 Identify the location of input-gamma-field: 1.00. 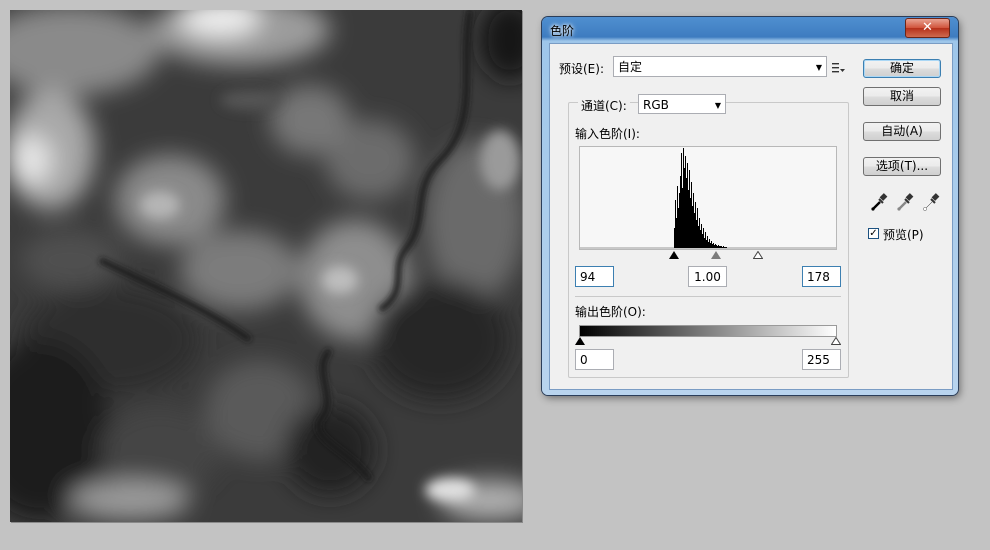
(707, 276).